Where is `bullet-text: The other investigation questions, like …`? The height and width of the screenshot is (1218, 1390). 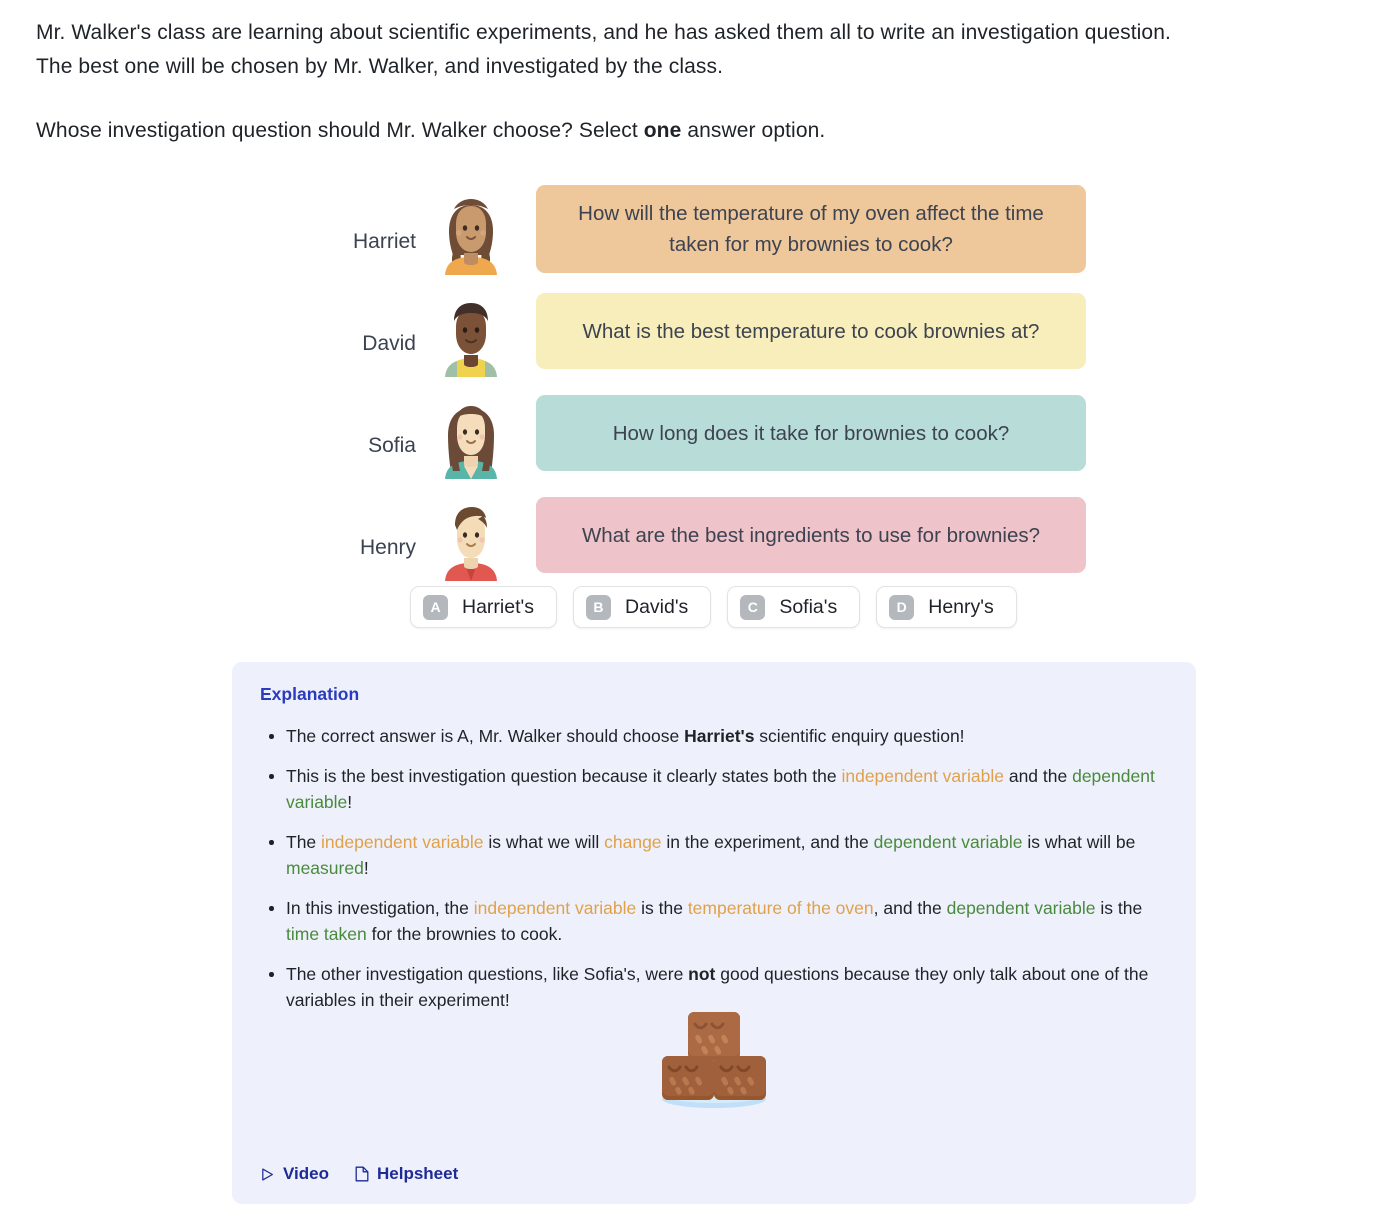
bullet-text: The other investigation questions, like … is located at coordinates (487, 974).